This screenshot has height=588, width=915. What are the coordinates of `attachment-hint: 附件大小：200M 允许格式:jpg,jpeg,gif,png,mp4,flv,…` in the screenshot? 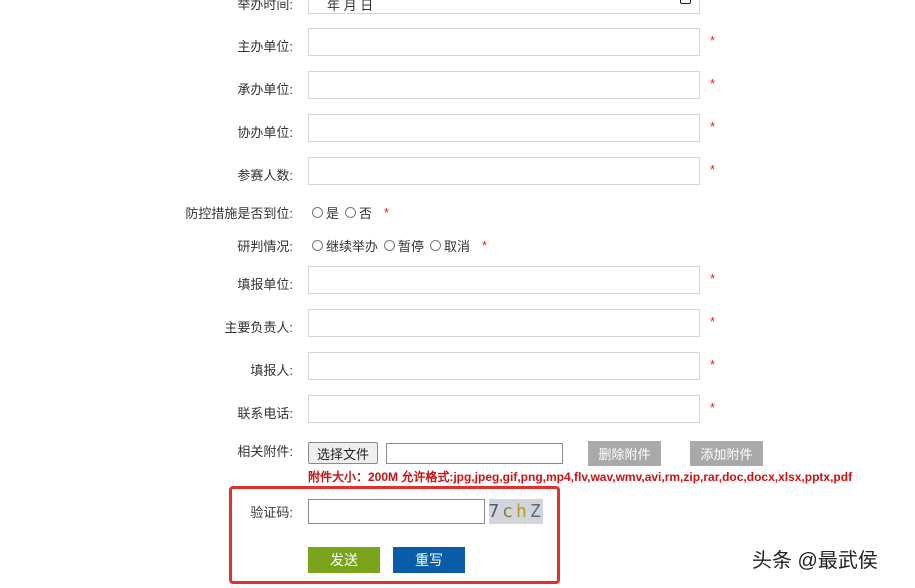 It's located at (580, 477).